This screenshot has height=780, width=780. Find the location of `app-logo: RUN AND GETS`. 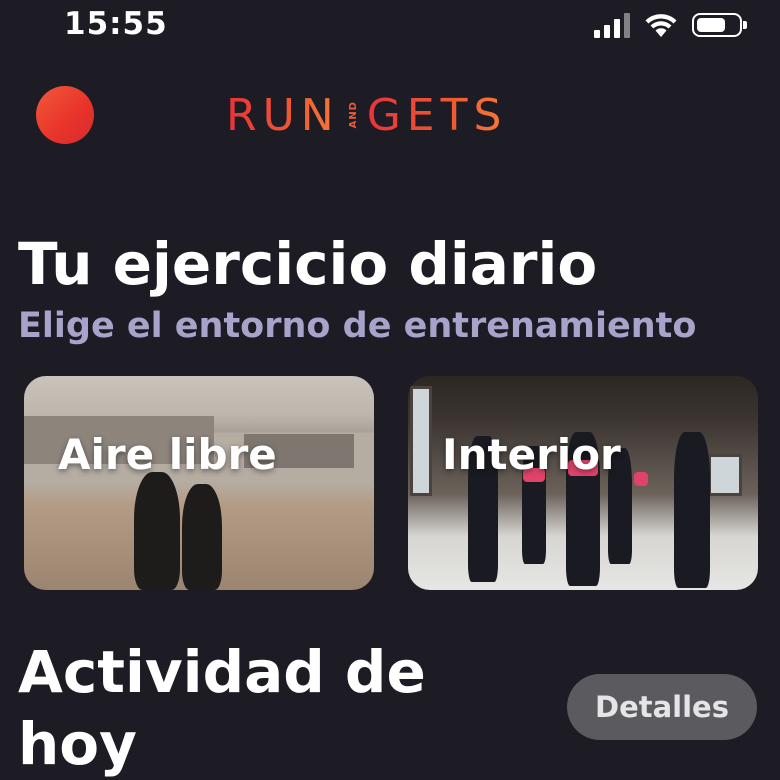

app-logo: RUN AND GETS is located at coordinates (366, 115).